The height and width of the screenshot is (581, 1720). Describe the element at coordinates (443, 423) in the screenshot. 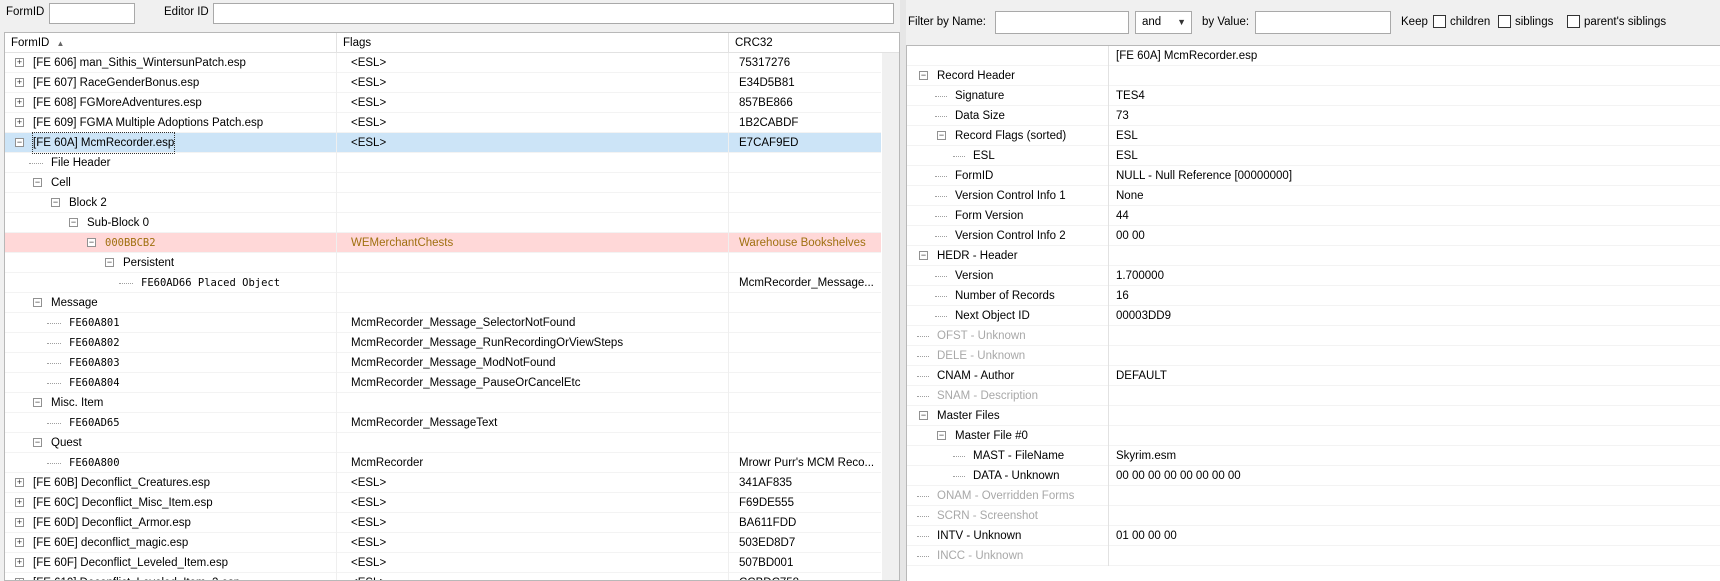

I see `tree-row: FE60AD65 McmRecorder_MessageText` at that location.